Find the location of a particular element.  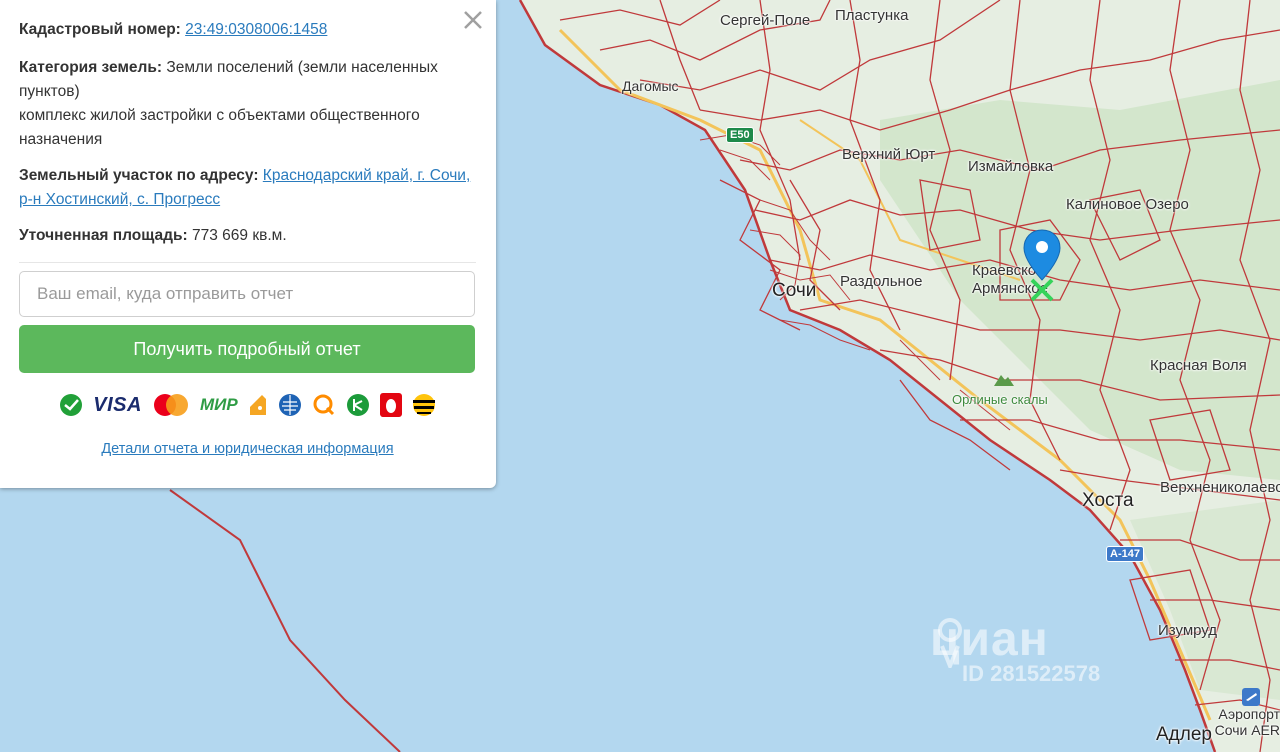

watermark-id: ID 281522578 is located at coordinates (1031, 673).